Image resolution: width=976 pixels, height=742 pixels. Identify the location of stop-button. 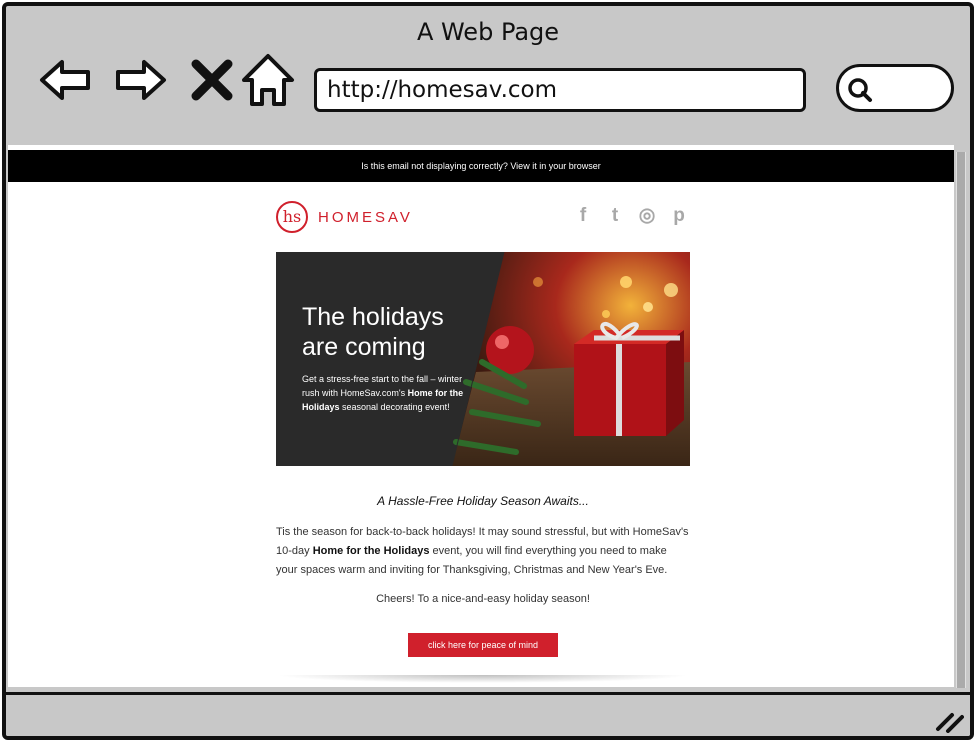
(212, 80).